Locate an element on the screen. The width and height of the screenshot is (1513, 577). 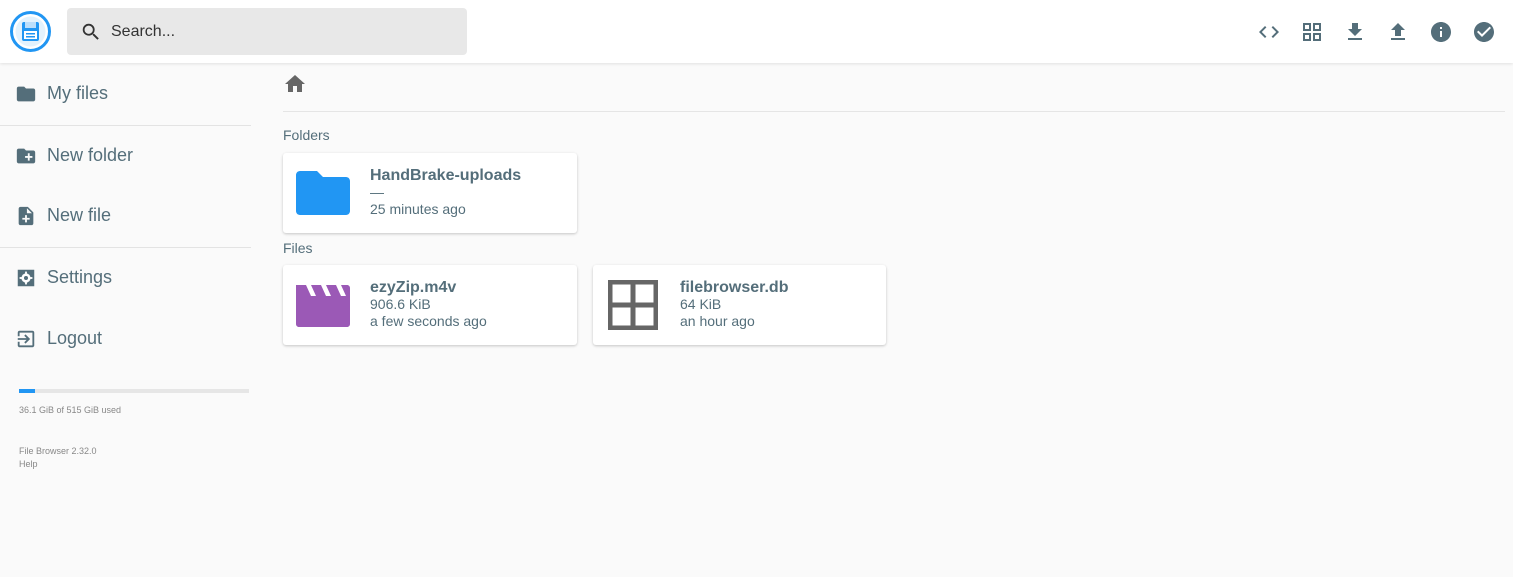
item-size: 64 KiB is located at coordinates (701, 304).